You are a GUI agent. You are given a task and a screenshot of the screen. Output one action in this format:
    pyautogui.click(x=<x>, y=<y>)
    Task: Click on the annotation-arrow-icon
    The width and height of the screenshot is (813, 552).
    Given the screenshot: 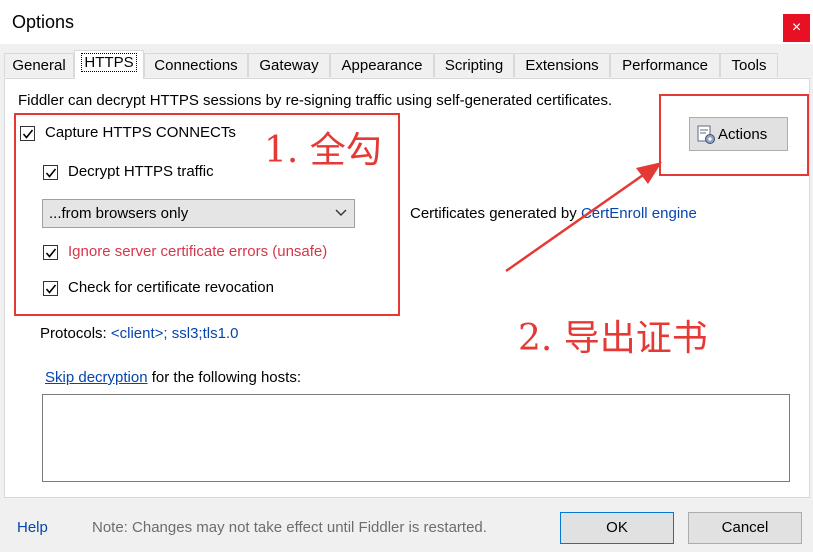 What is the action you would take?
    pyautogui.click(x=583, y=217)
    